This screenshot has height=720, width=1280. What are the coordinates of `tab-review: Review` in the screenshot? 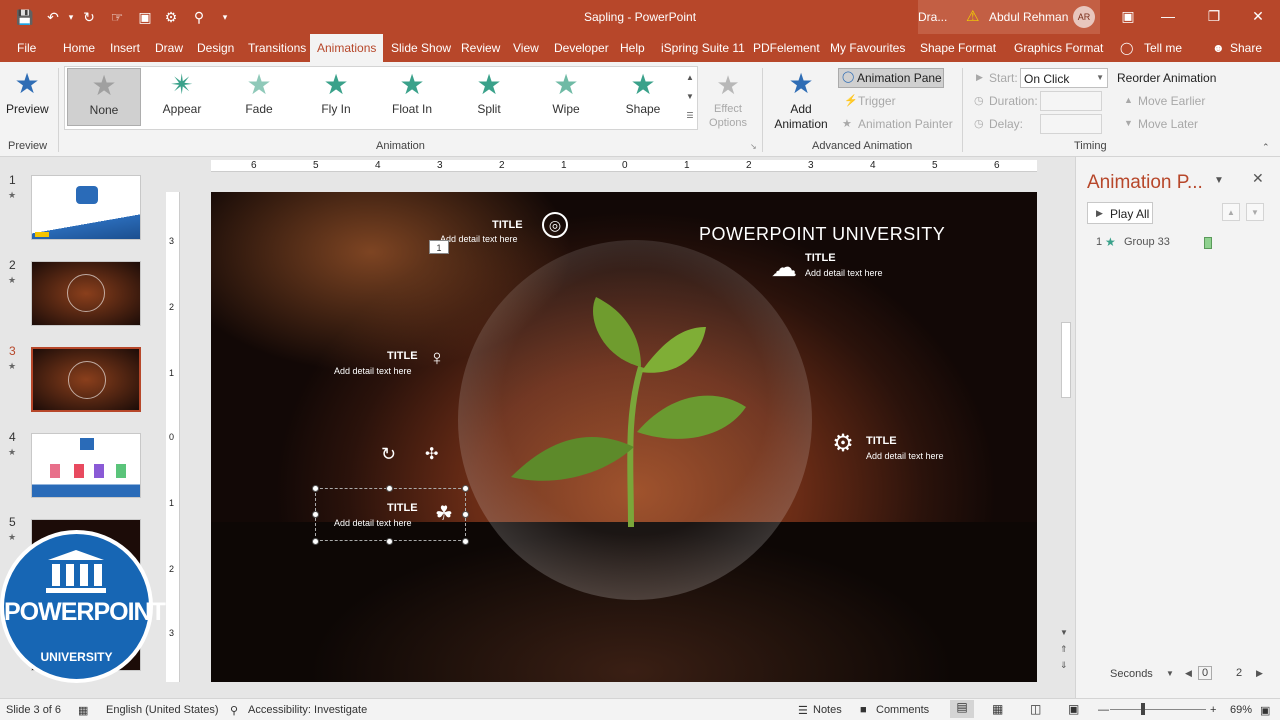 It's located at (480, 48).